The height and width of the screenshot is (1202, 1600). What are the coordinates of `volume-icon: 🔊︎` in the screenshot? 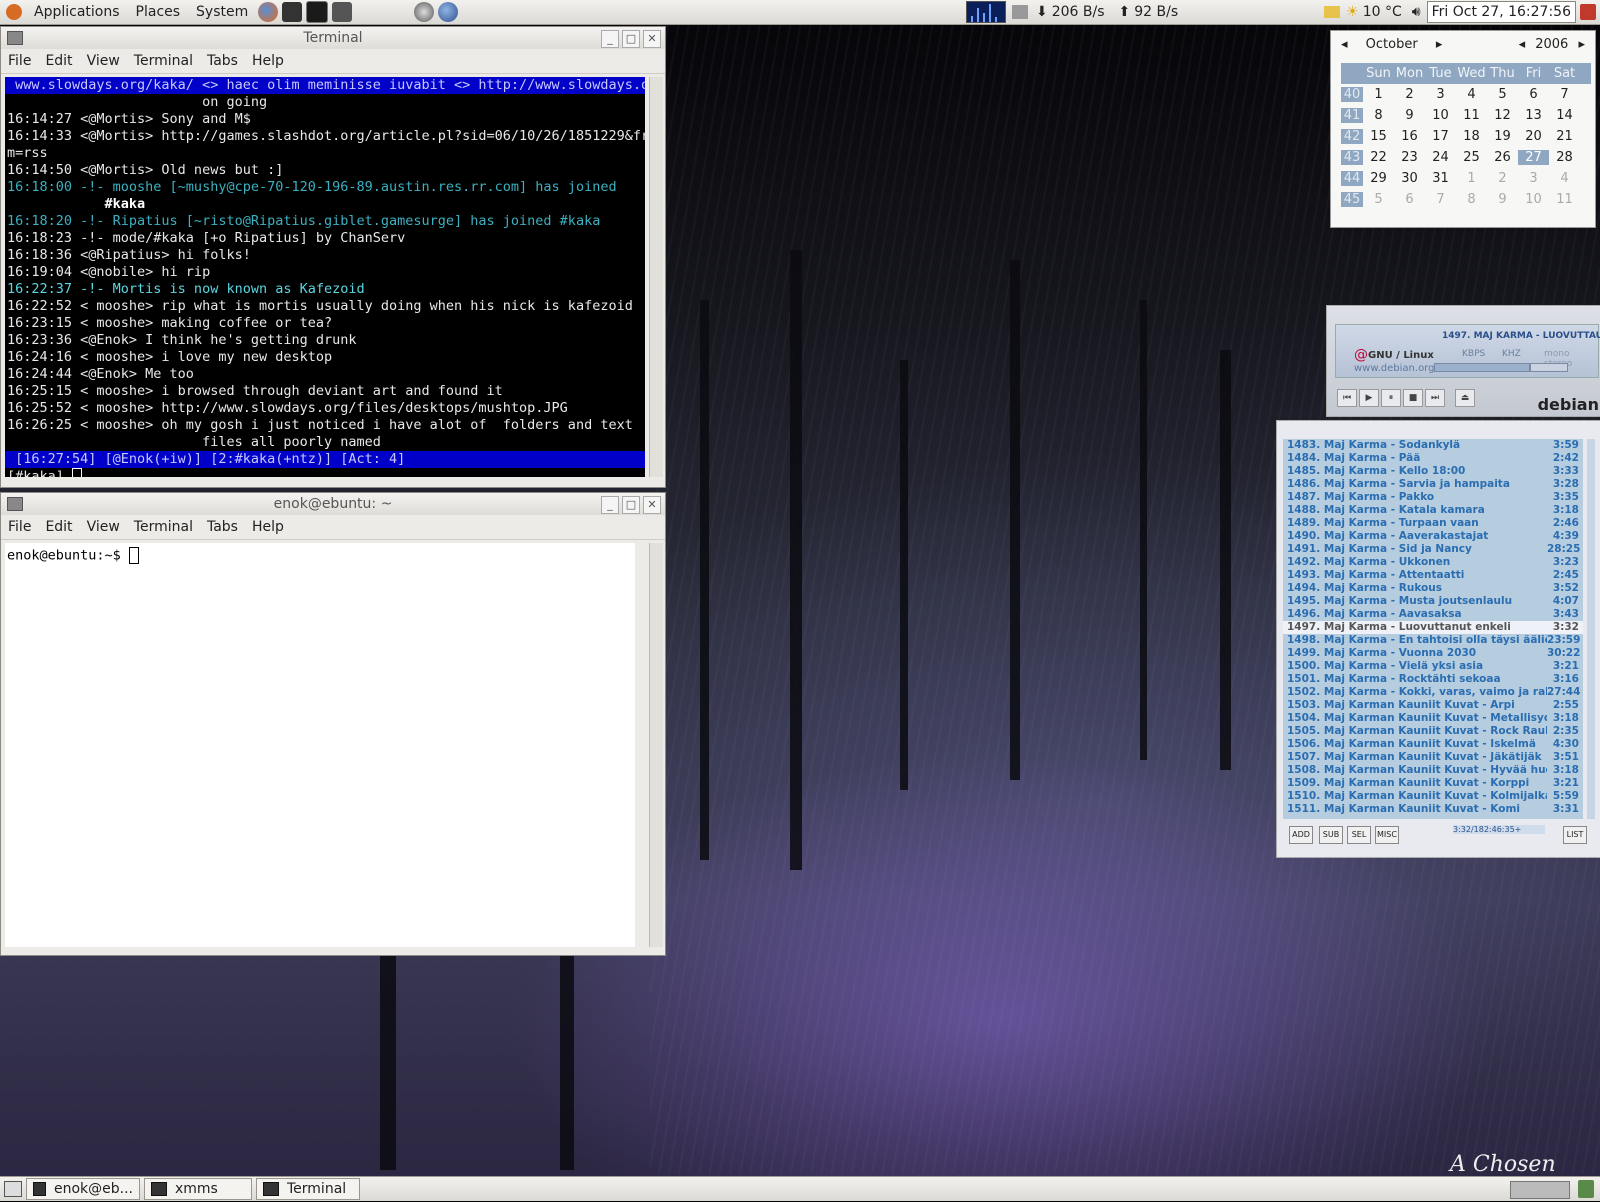 It's located at (1416, 12).